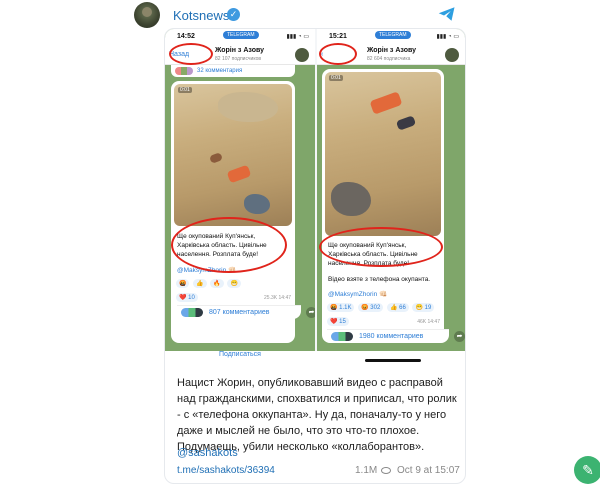 This screenshot has width=600, height=484. I want to click on view-count: 1.1M, so click(366, 470).